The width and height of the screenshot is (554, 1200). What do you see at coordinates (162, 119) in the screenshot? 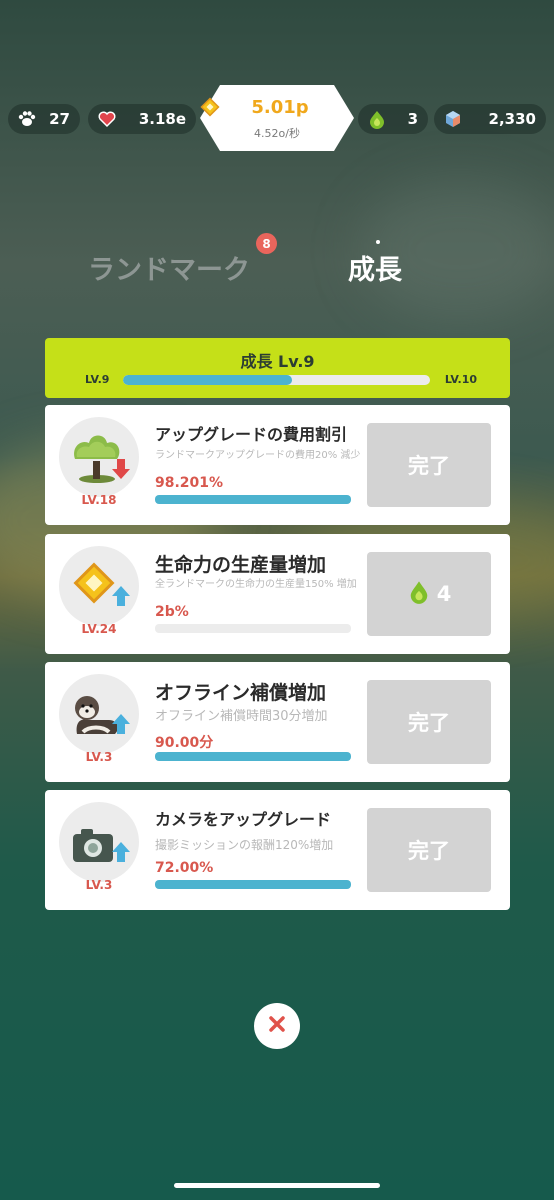
I see `heart-count: 3.18e` at bounding box center [162, 119].